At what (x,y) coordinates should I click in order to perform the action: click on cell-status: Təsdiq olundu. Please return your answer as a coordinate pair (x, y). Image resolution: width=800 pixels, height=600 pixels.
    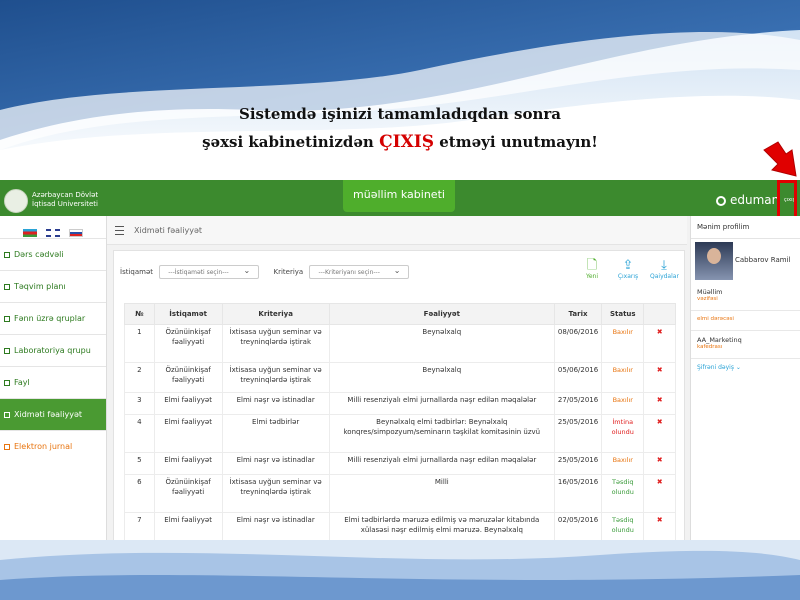
    Looking at the image, I should click on (623, 493).